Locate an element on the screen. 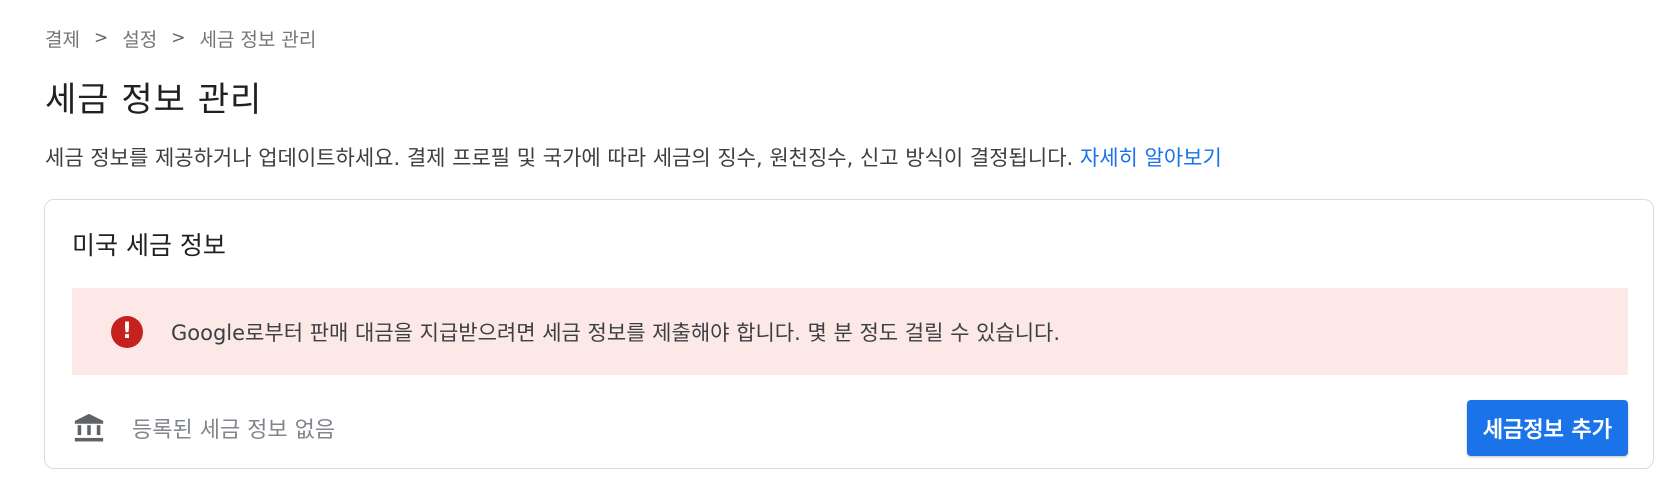  no-tax-info-text: 등록된 세금 정보 없음 is located at coordinates (234, 430).